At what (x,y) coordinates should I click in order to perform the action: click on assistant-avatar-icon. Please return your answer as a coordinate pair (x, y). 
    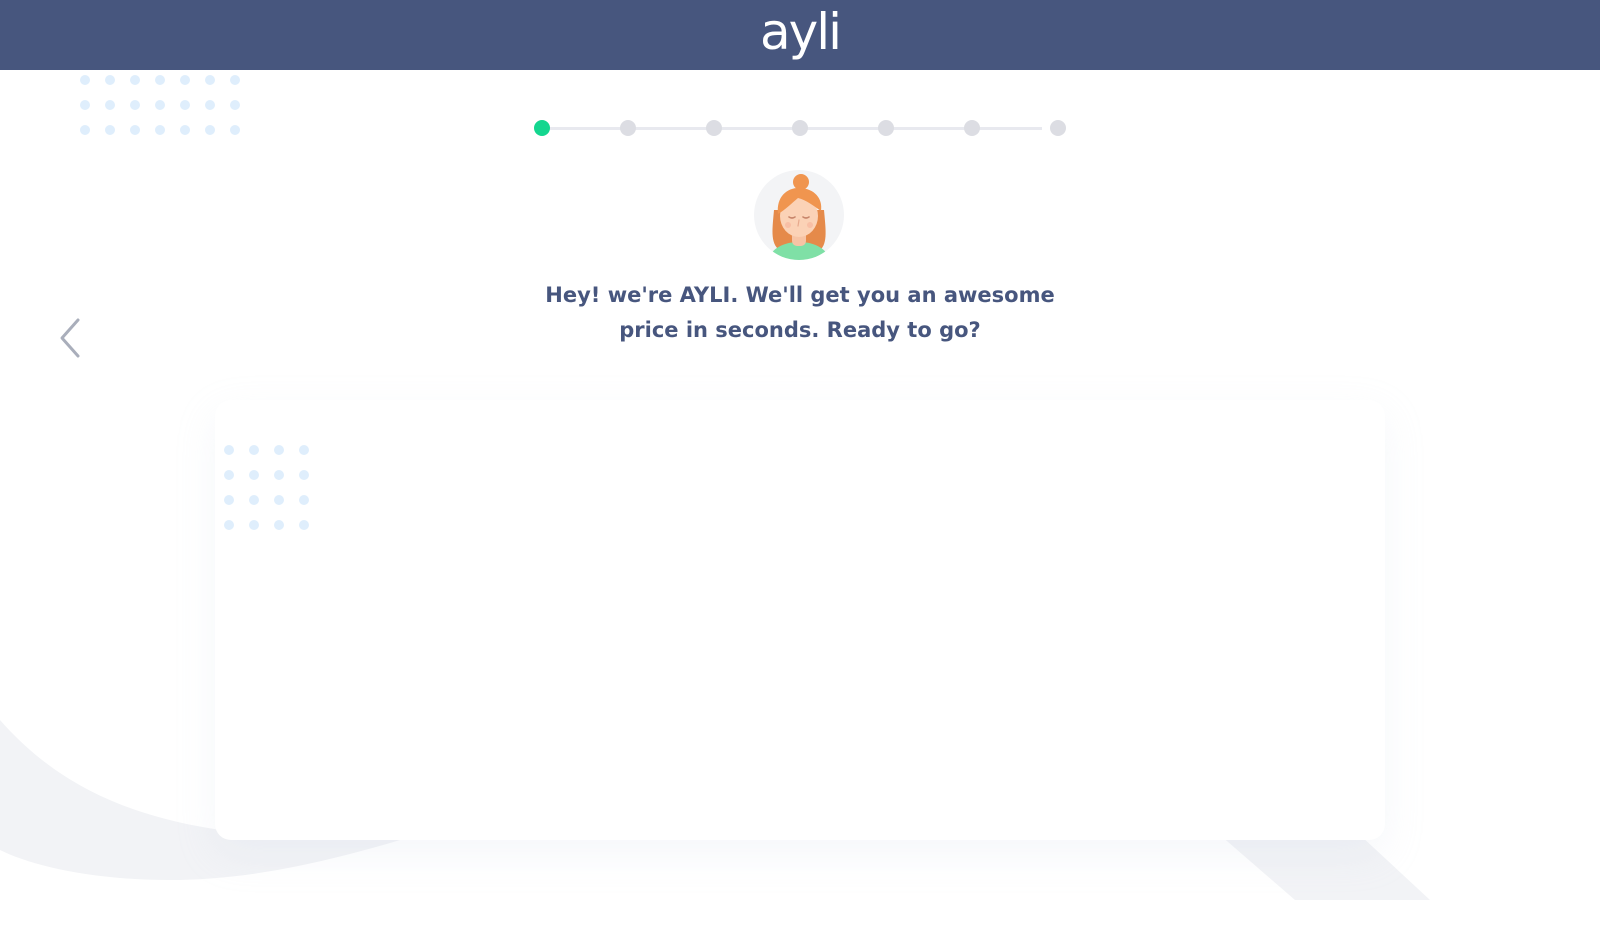
    Looking at the image, I should click on (799, 215).